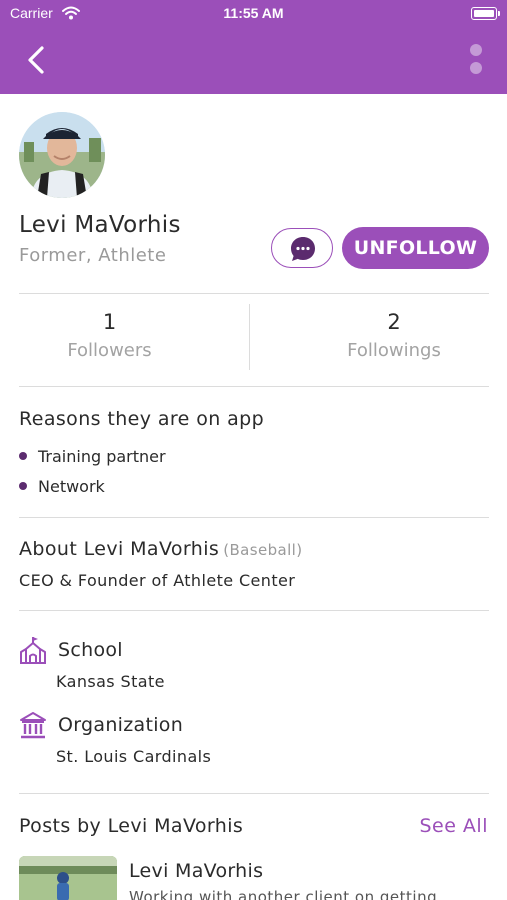  What do you see at coordinates (394, 350) in the screenshot?
I see `followings-label: Followings` at bounding box center [394, 350].